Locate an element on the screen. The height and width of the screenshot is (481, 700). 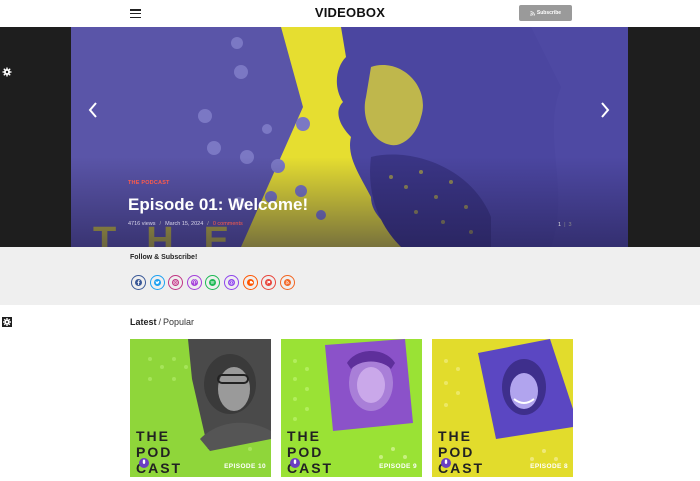
subscribe-label: Subscribe is located at coordinates (549, 13).